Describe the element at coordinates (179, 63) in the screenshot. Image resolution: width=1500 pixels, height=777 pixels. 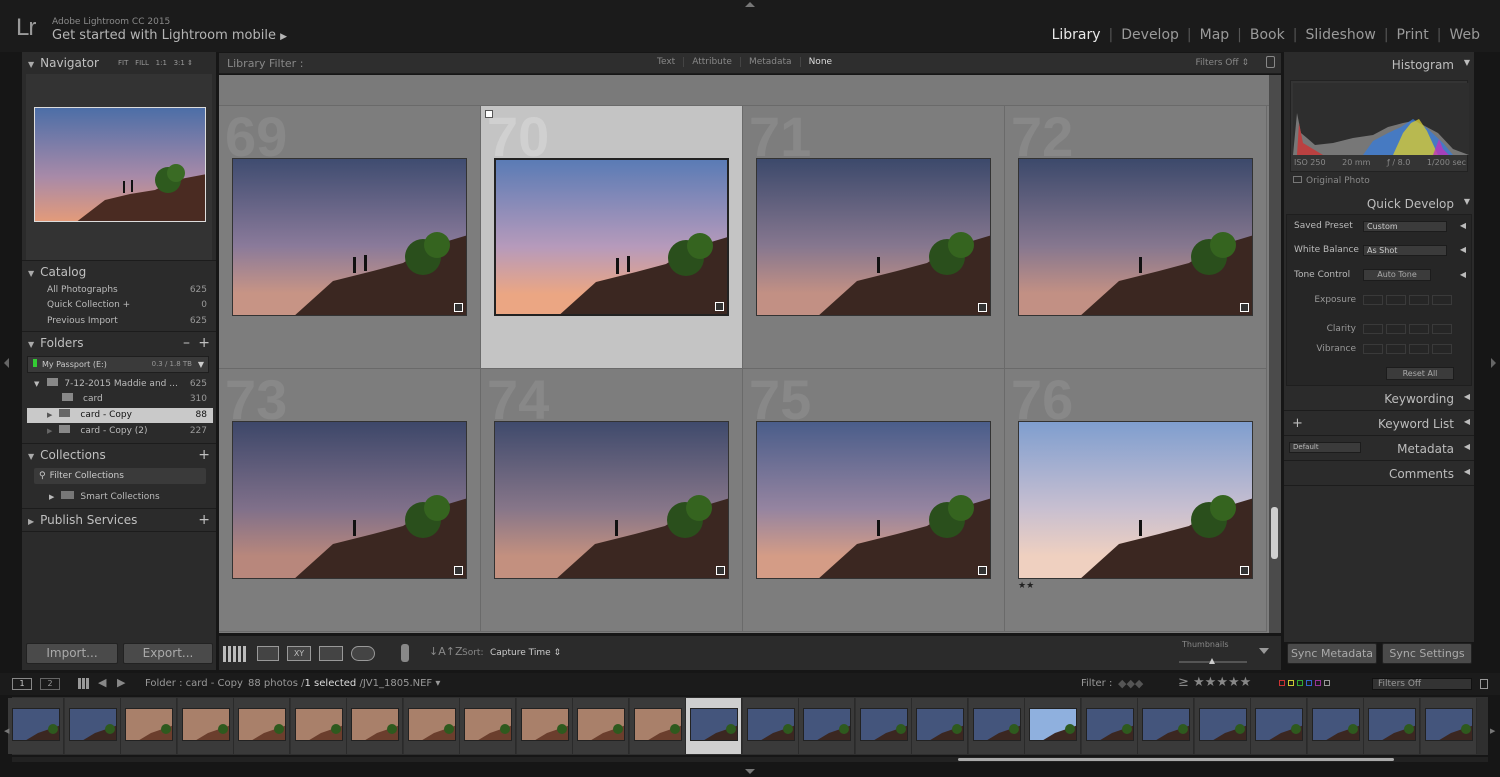
I see `nav-3-1: 3:1` at that location.